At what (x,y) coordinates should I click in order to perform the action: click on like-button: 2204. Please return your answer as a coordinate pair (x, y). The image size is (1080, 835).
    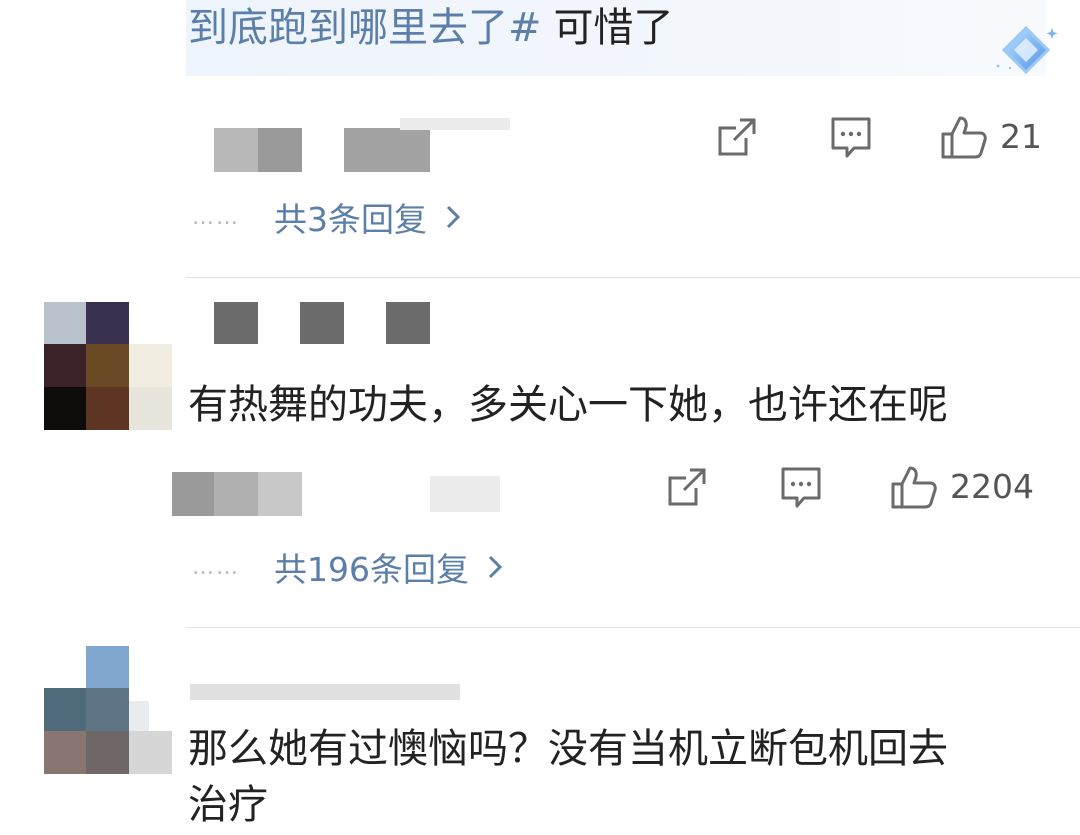
    Looking at the image, I should click on (962, 487).